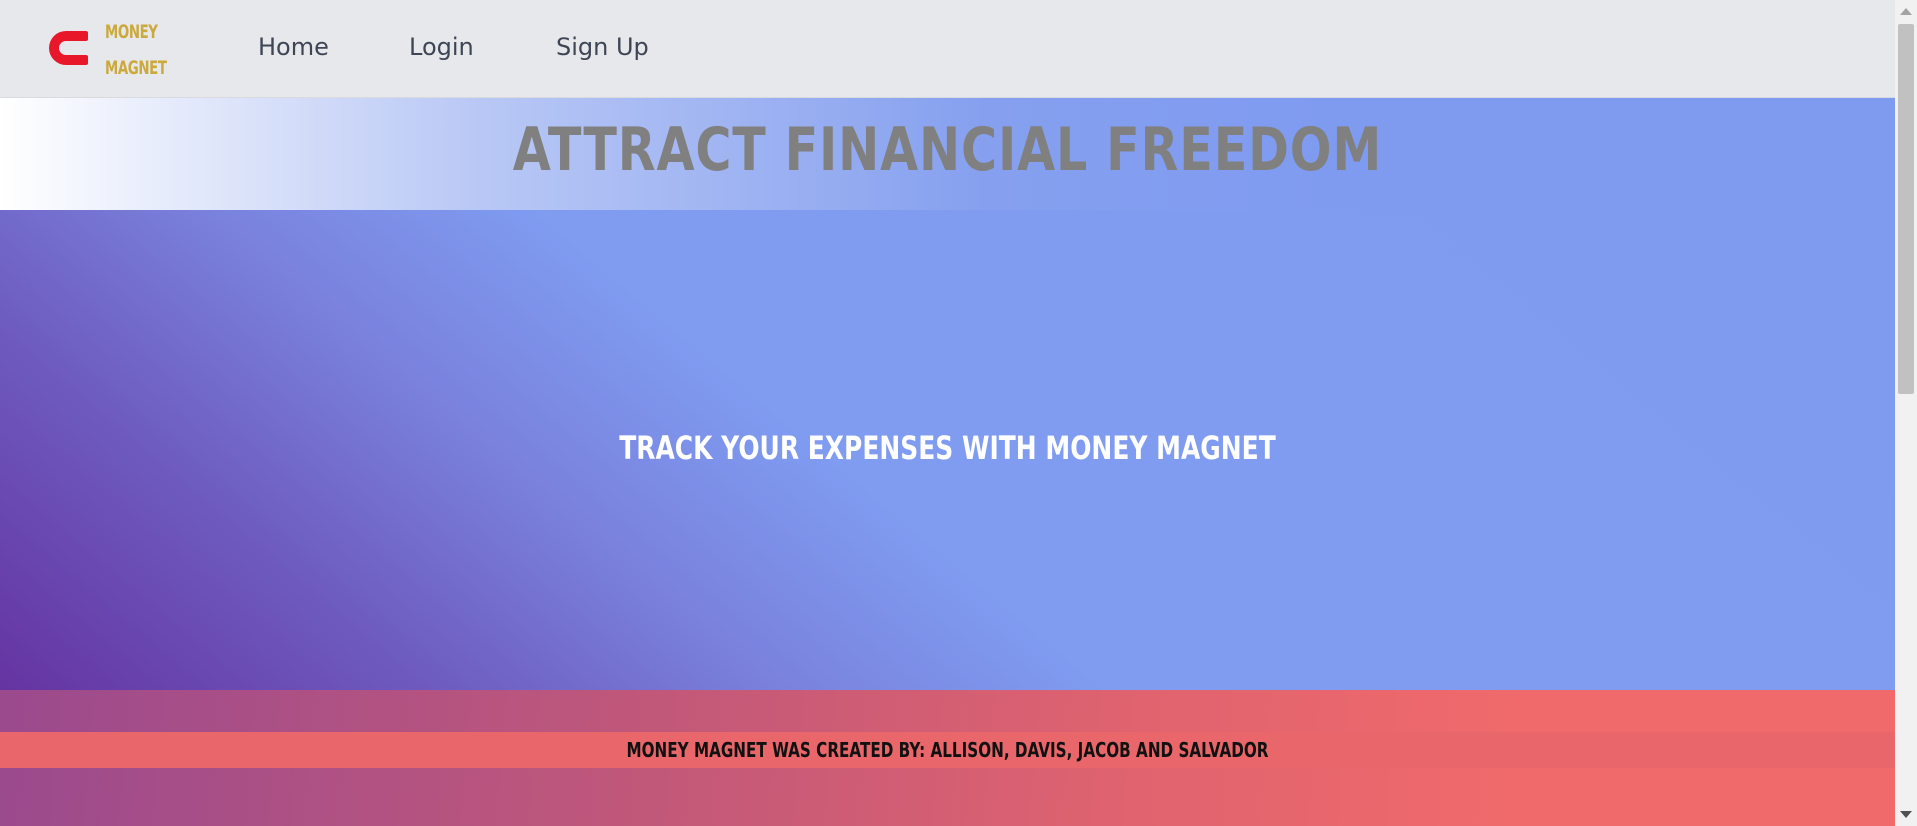  I want to click on nav-login-link: Login, so click(441, 47).